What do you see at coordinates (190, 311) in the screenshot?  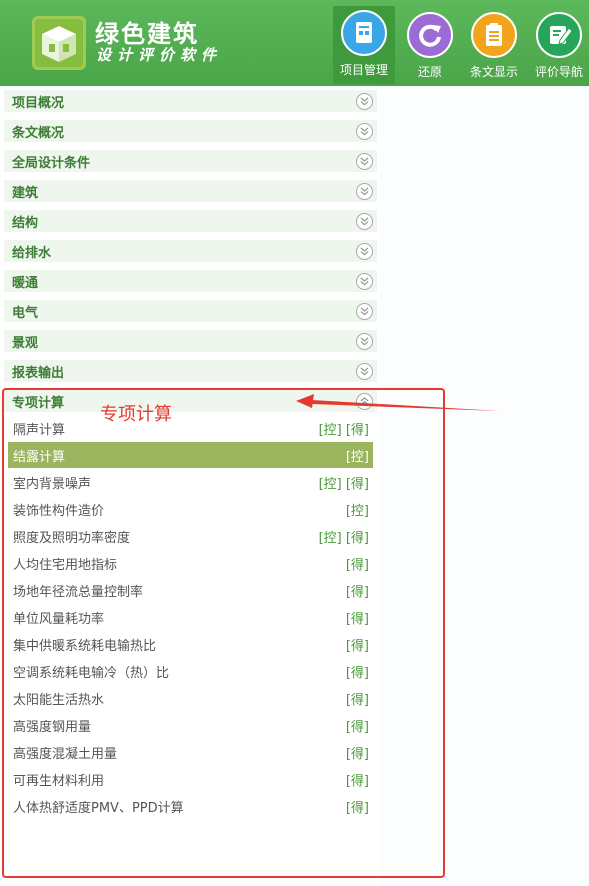 I see `category-electrical: 电气` at bounding box center [190, 311].